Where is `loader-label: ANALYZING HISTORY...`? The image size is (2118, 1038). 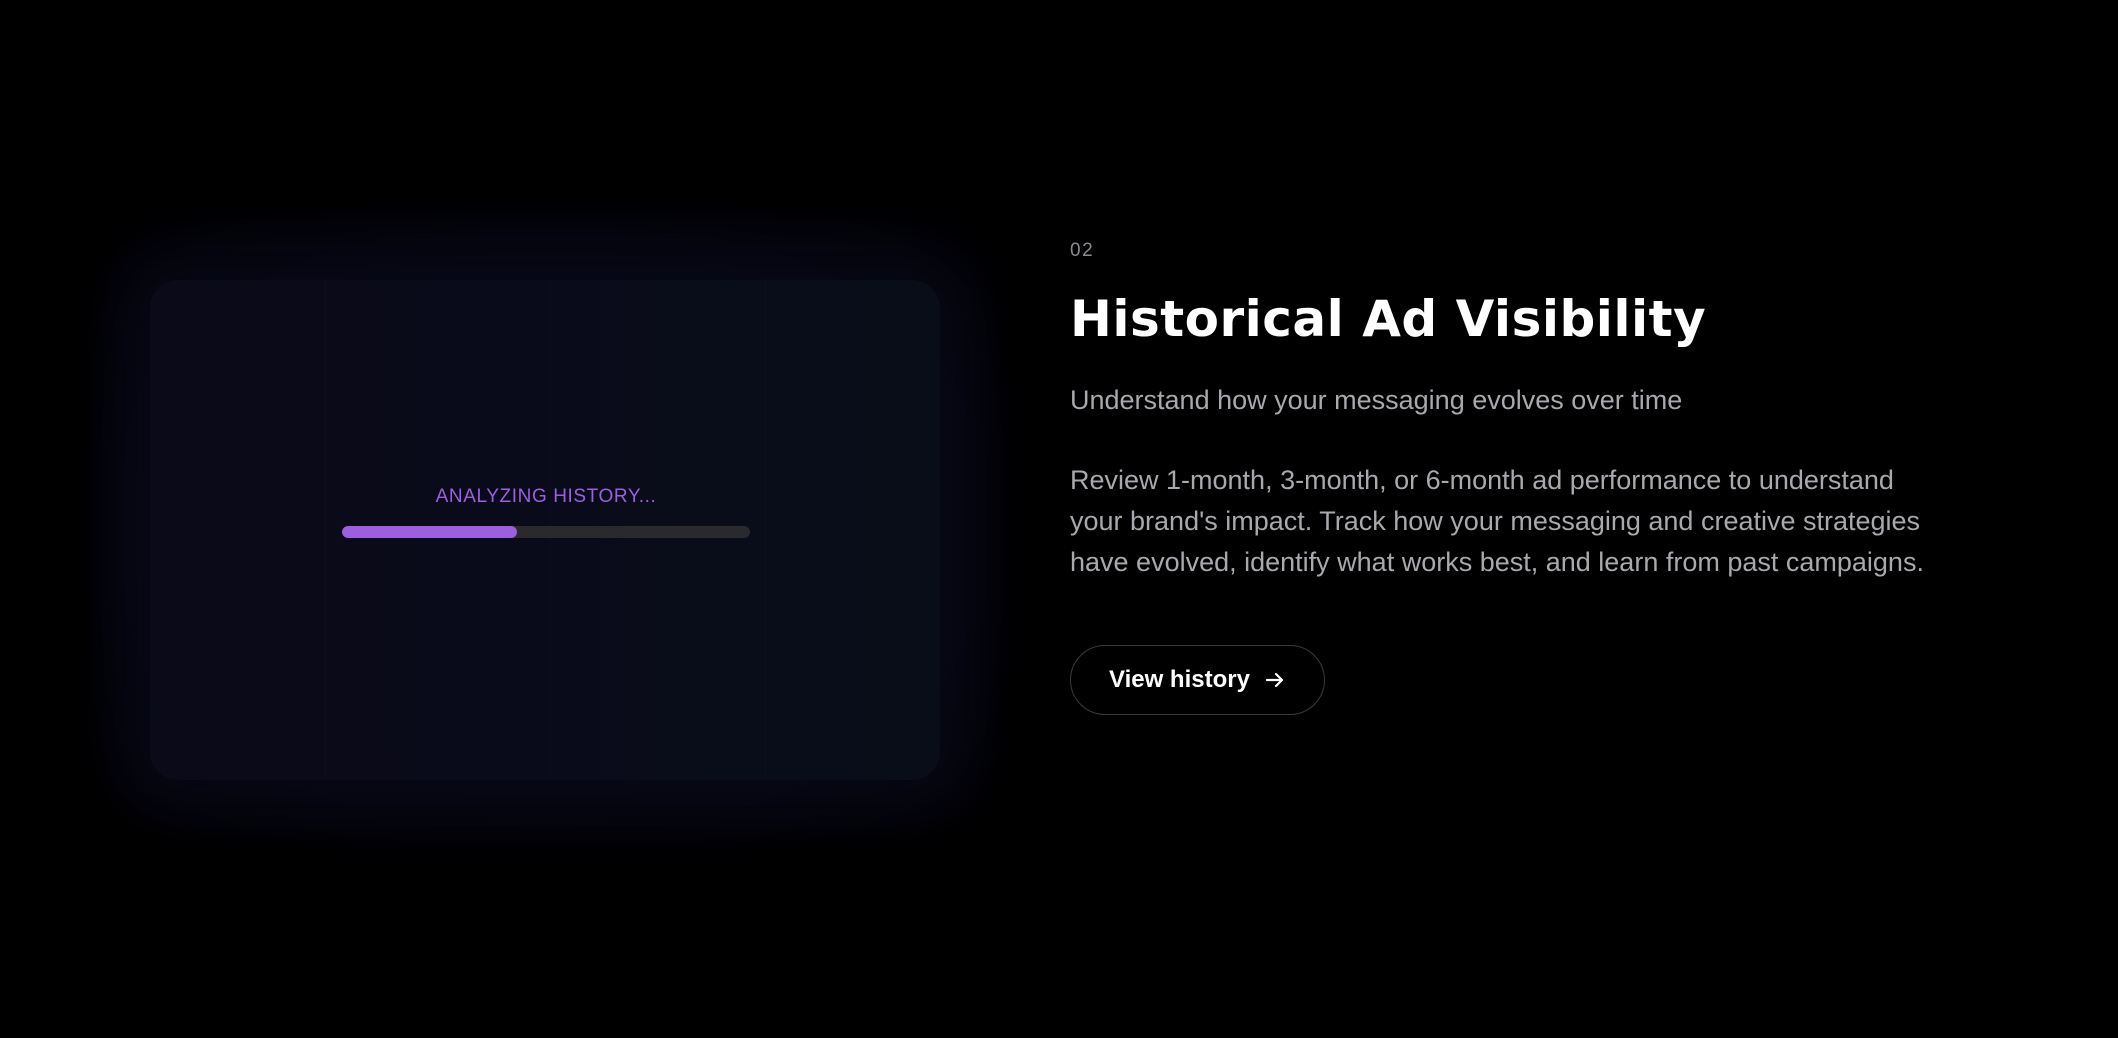
loader-label: ANALYZING HISTORY... is located at coordinates (546, 496).